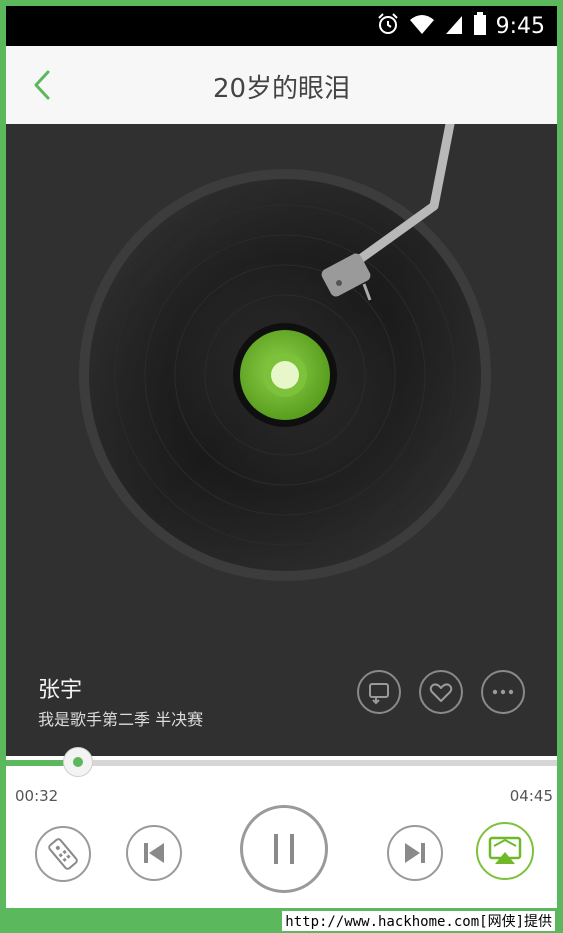 This screenshot has width=563, height=933. What do you see at coordinates (60, 690) in the screenshot?
I see `artist-name: 张宇` at bounding box center [60, 690].